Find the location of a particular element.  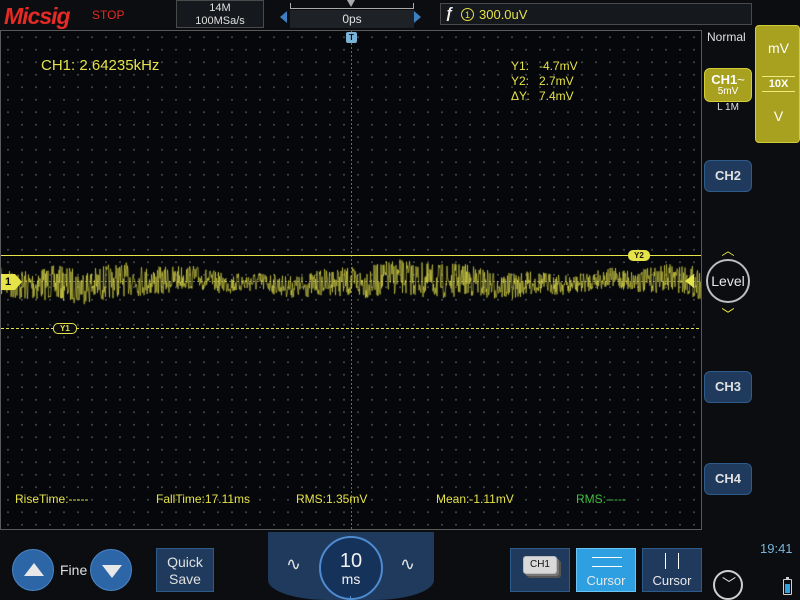

cursor-y2-line is located at coordinates (351, 255).